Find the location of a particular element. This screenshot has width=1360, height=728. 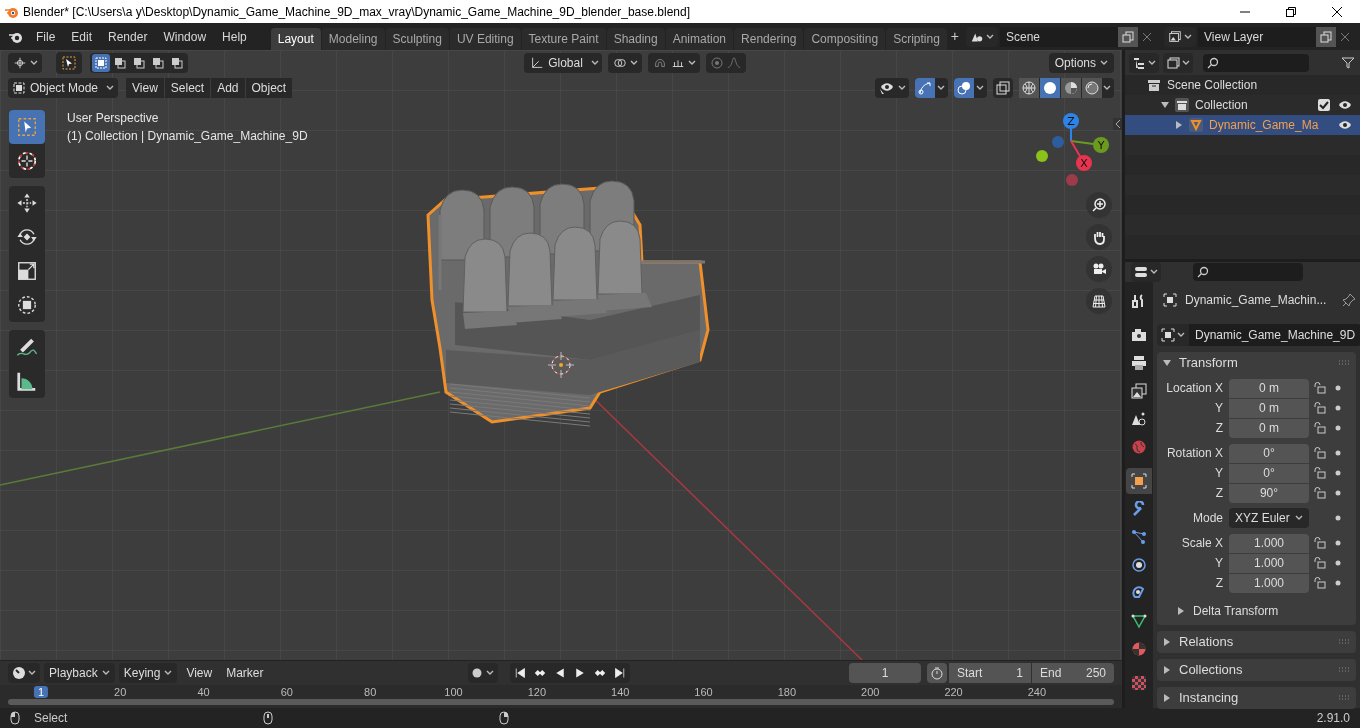

menu-item: Add is located at coordinates (228, 87).